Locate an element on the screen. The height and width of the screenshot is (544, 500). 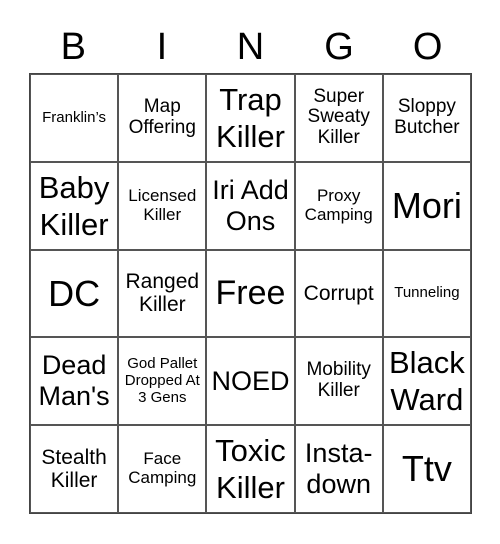
bingo-header: B I N G O is located at coordinates (250, 47).